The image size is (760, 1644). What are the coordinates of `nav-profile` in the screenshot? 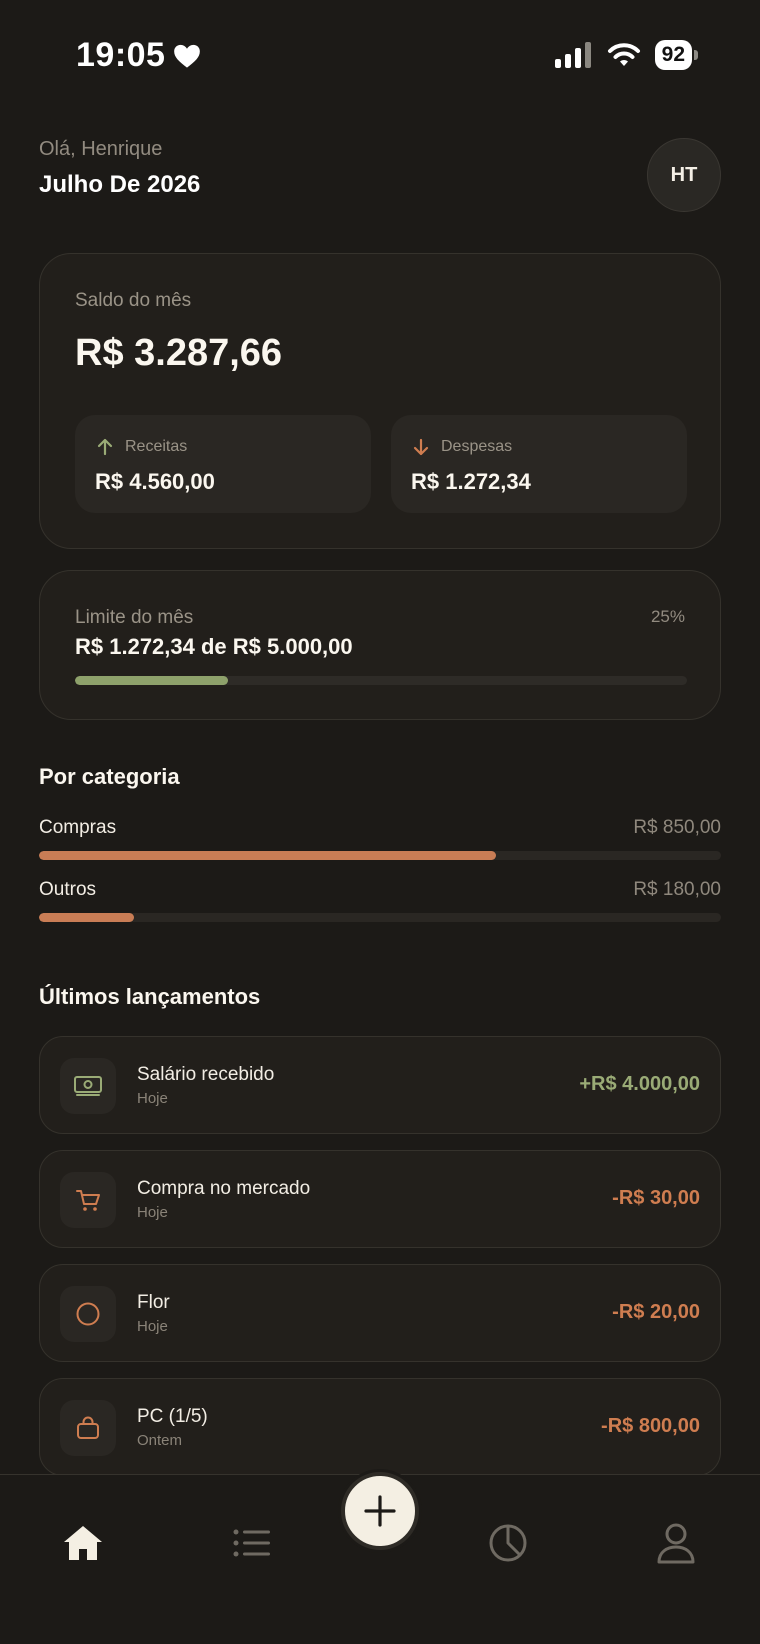 It's located at (676, 1543).